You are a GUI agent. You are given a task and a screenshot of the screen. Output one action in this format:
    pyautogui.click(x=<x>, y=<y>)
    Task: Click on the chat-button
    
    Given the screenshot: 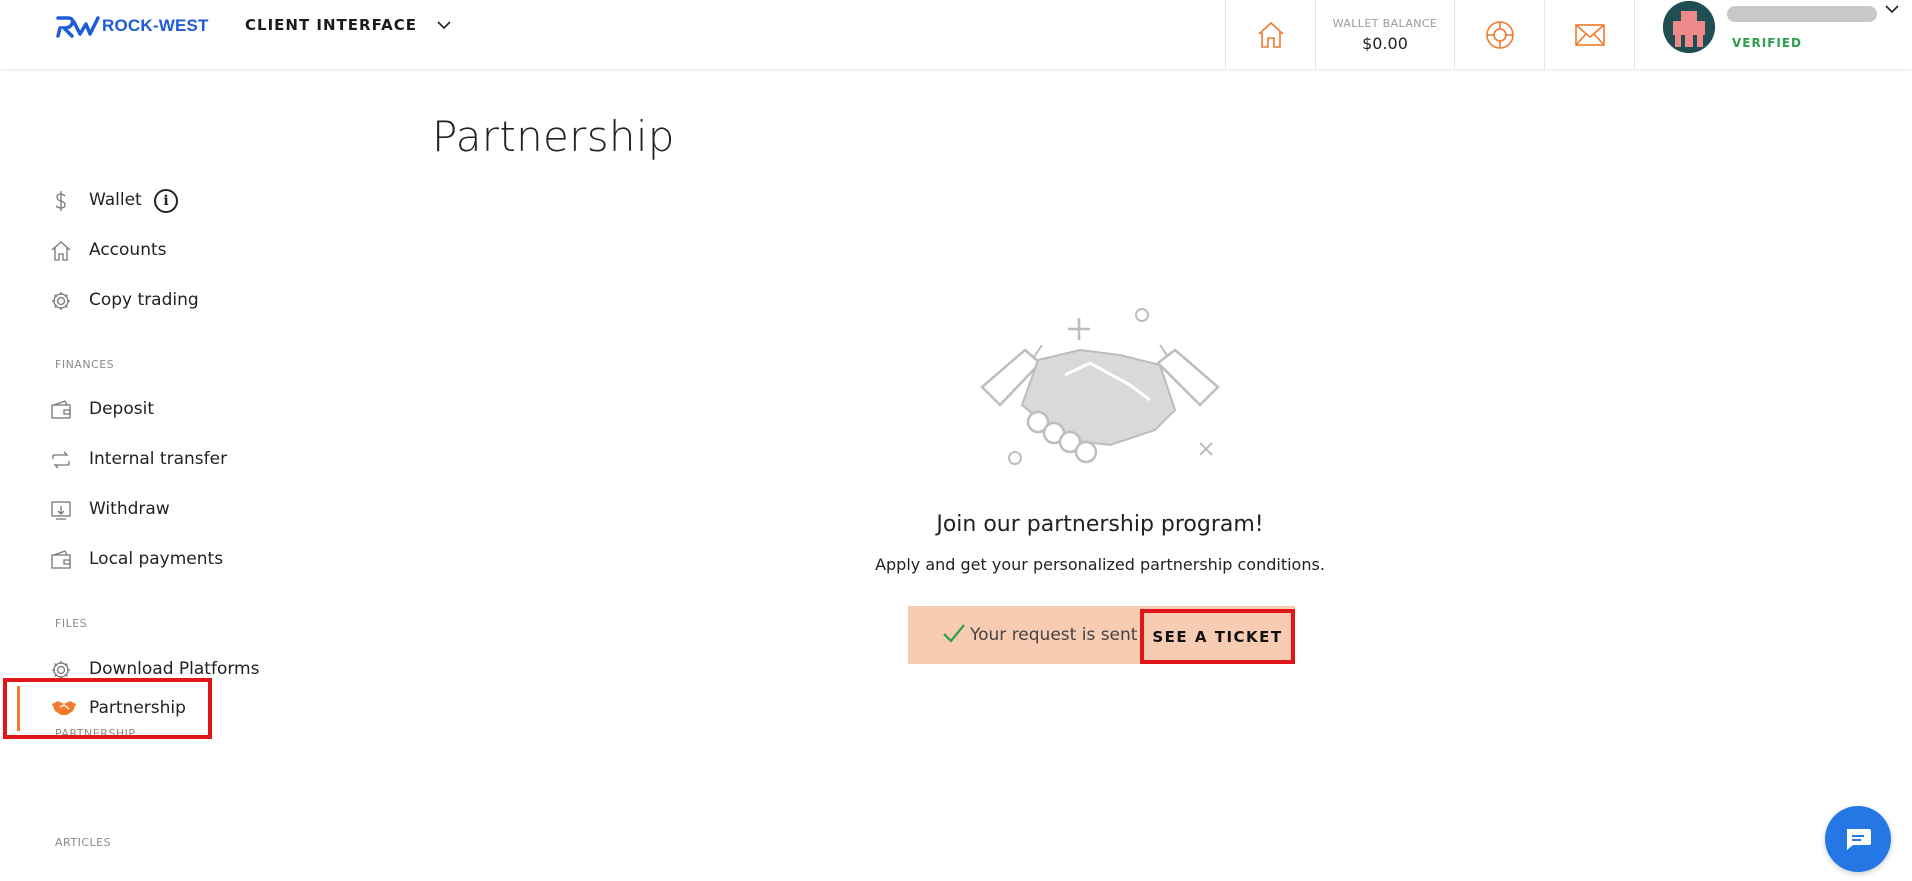 What is the action you would take?
    pyautogui.click(x=1858, y=839)
    